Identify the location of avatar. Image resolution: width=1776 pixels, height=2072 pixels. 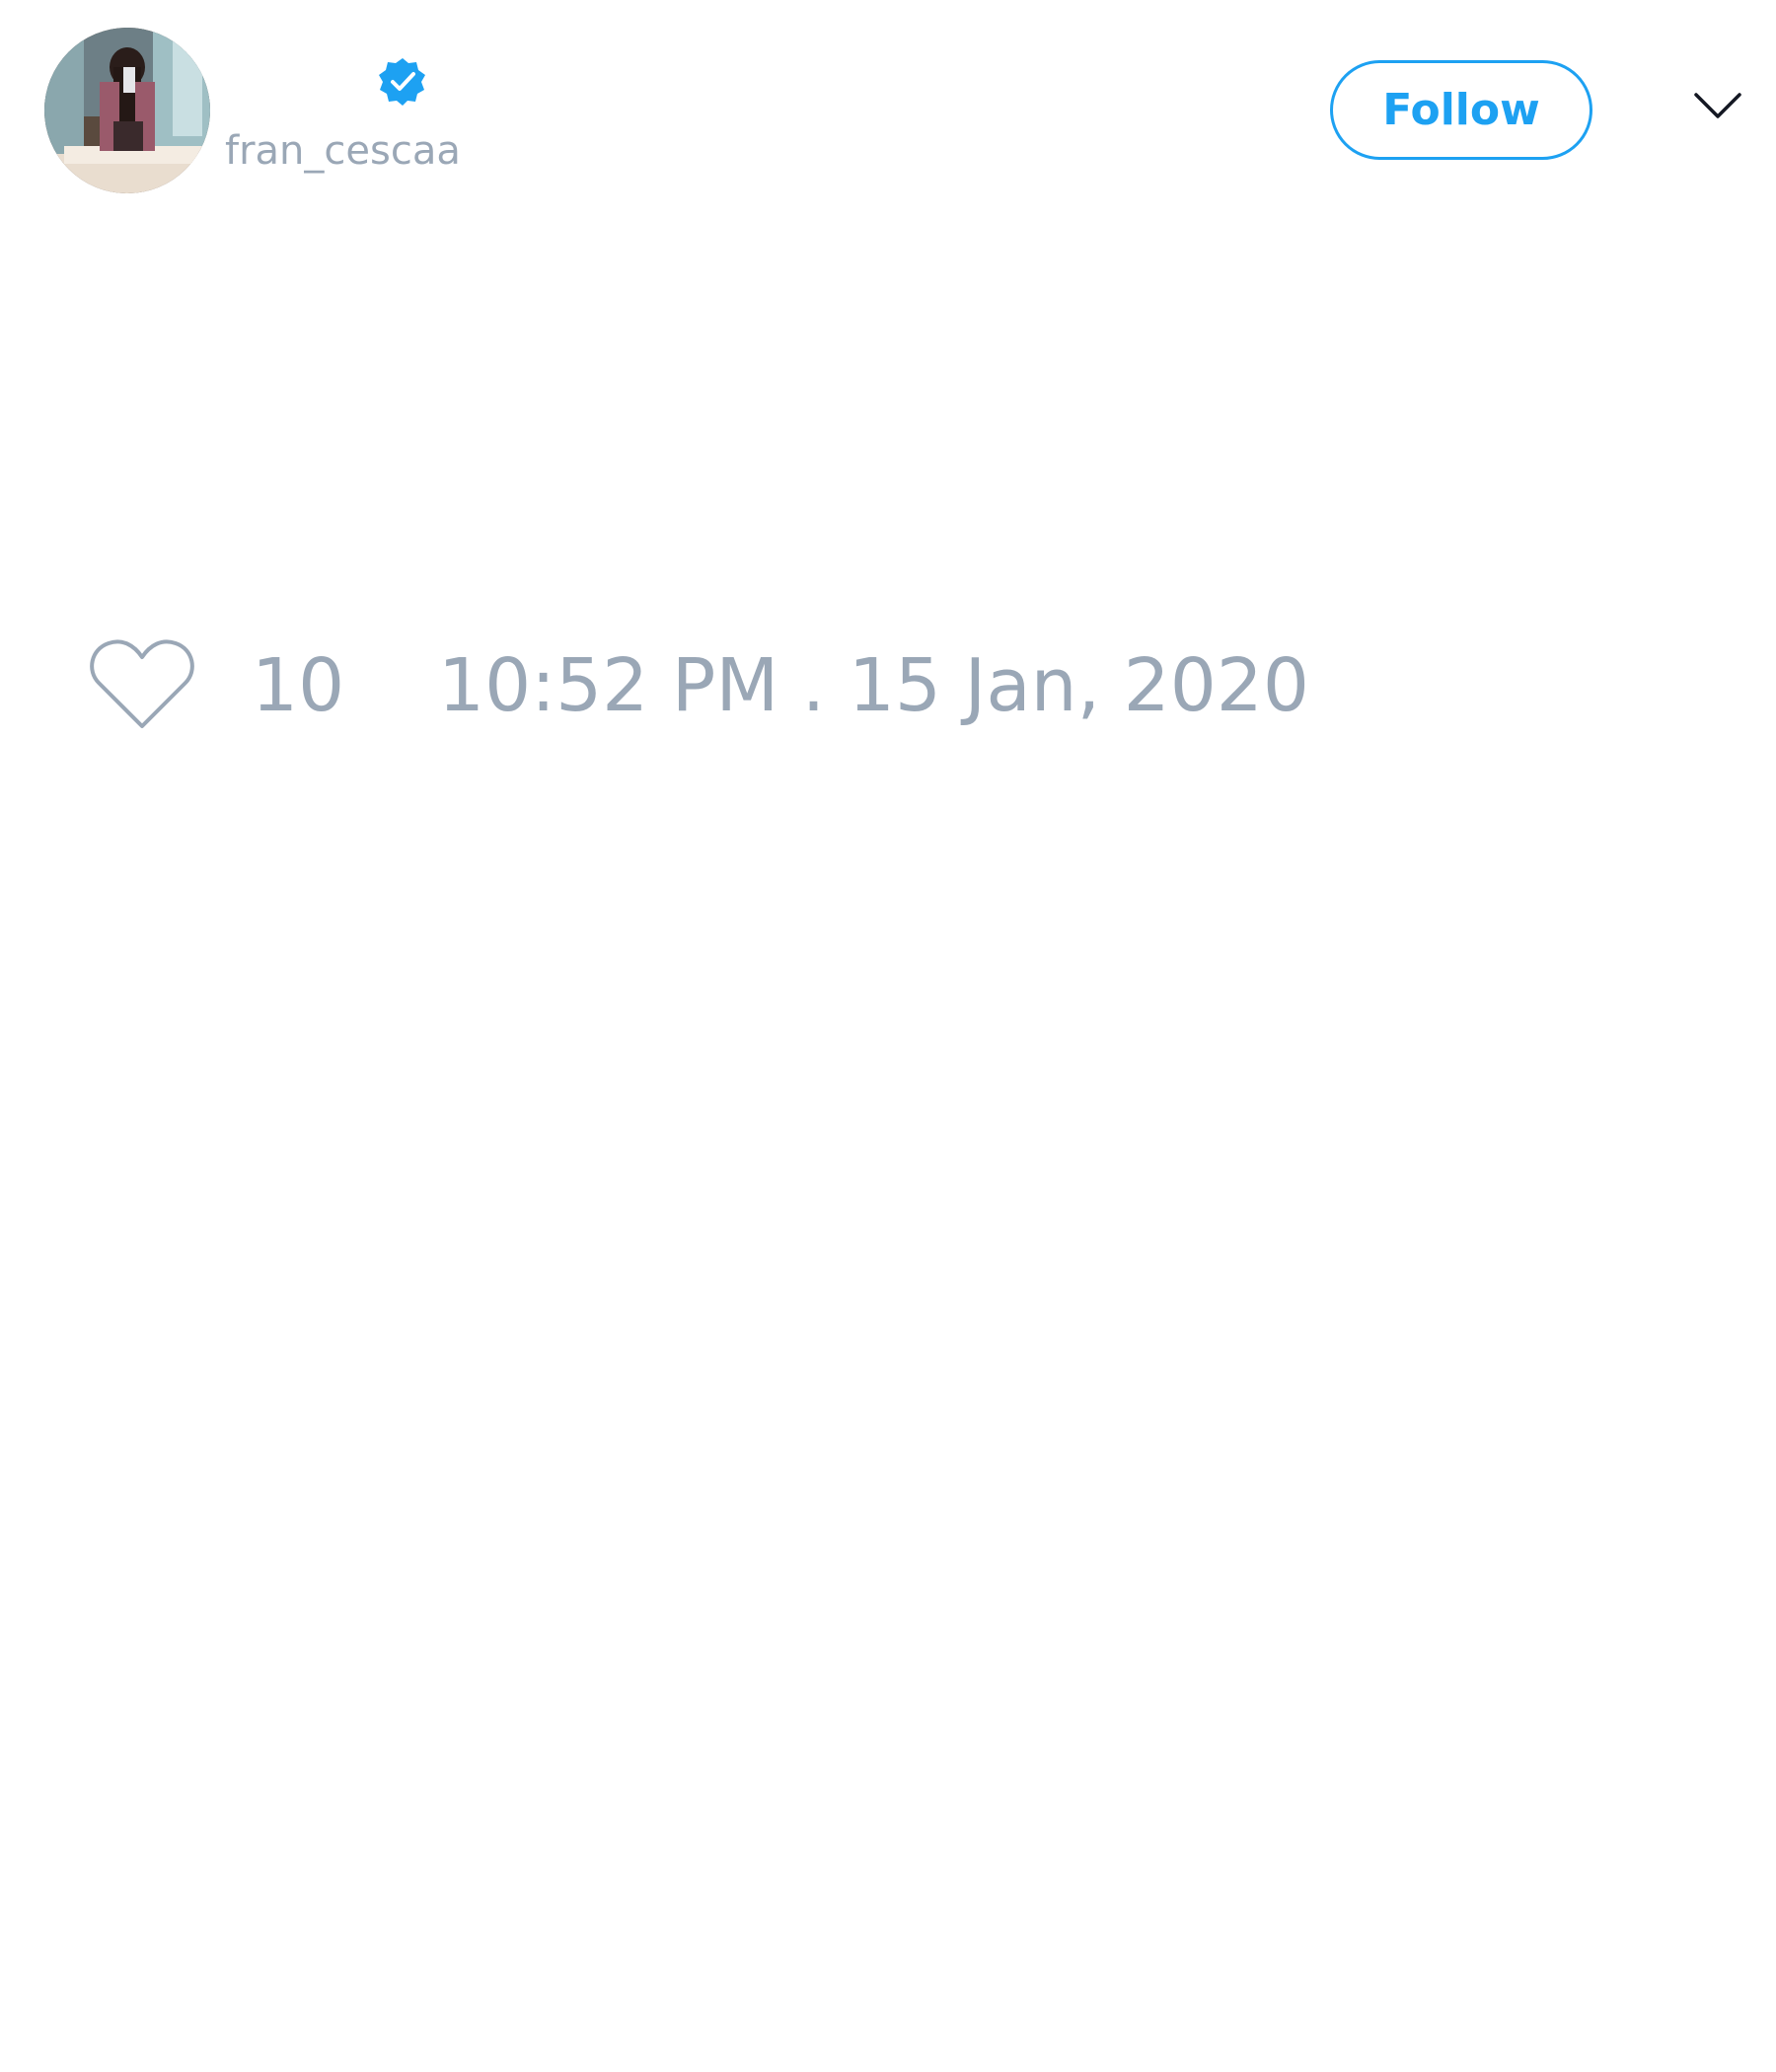
(127, 111).